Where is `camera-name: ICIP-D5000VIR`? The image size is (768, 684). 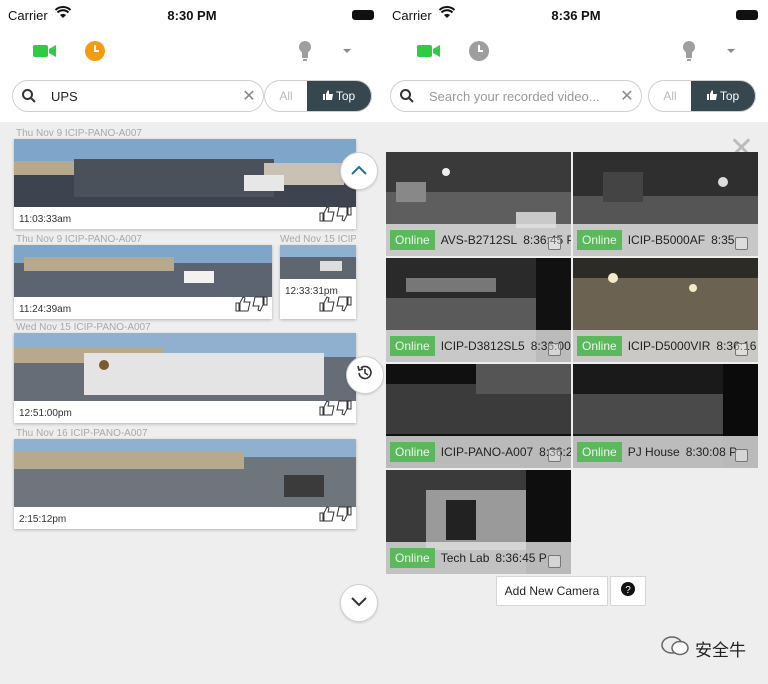
camera-name: ICIP-D5000VIR is located at coordinates (669, 346).